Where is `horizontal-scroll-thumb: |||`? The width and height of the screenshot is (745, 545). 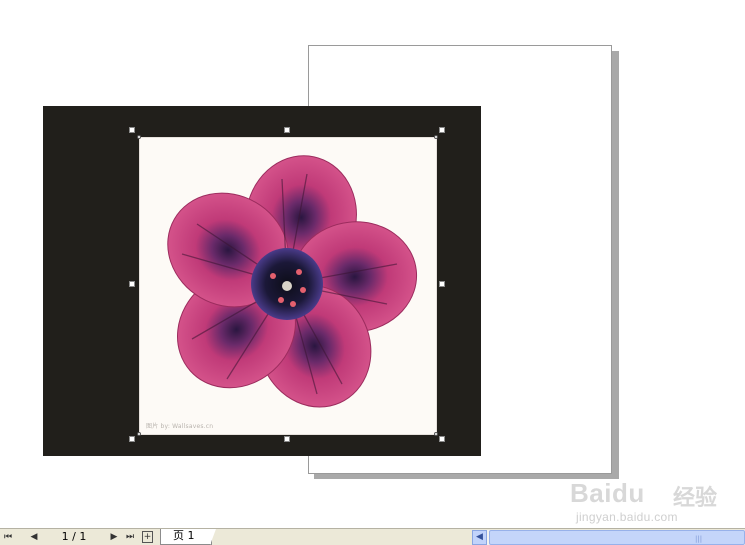 horizontal-scroll-thumb: ||| is located at coordinates (617, 537).